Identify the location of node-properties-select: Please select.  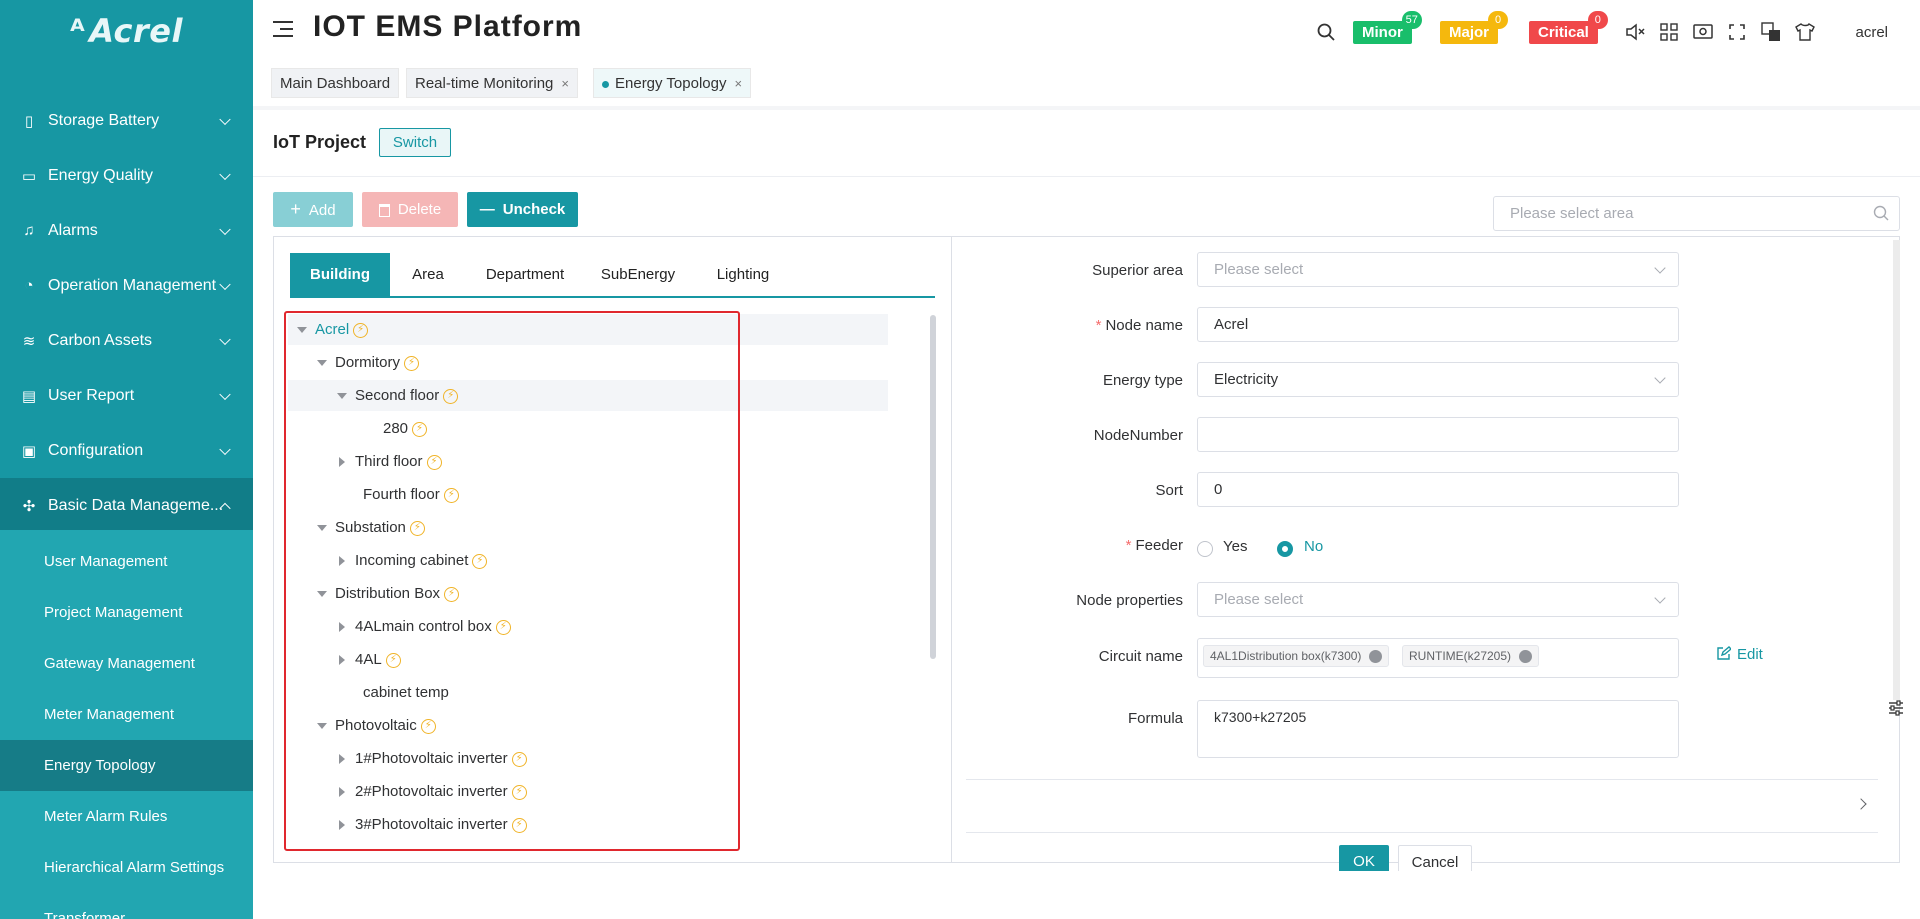
(1438, 599).